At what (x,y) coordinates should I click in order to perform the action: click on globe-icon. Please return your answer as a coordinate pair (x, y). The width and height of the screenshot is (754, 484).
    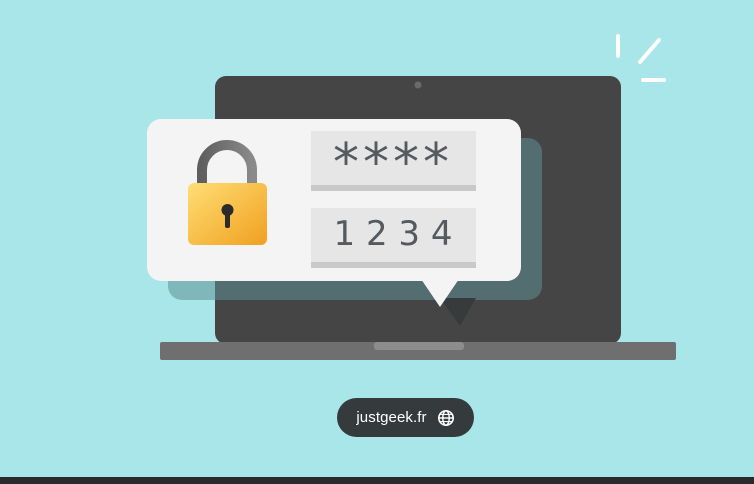
    Looking at the image, I should click on (445, 417).